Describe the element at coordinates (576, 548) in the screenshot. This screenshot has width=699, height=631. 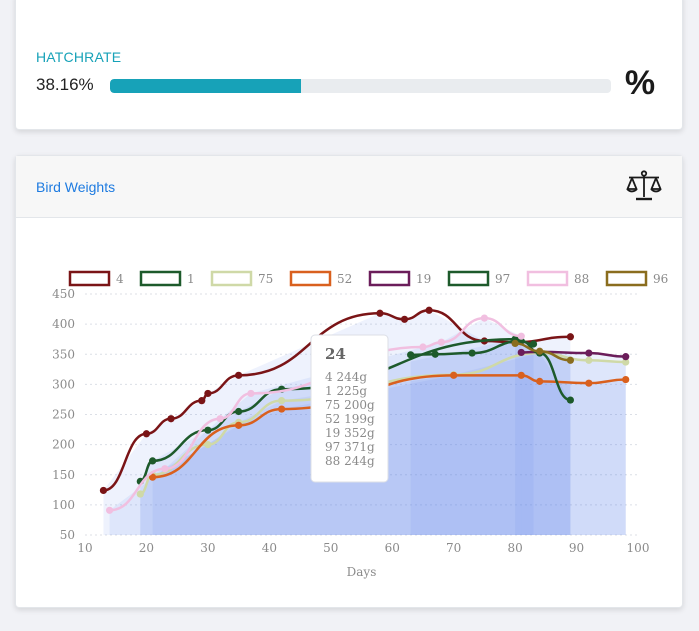
I see `x-tick-label: 90` at that location.